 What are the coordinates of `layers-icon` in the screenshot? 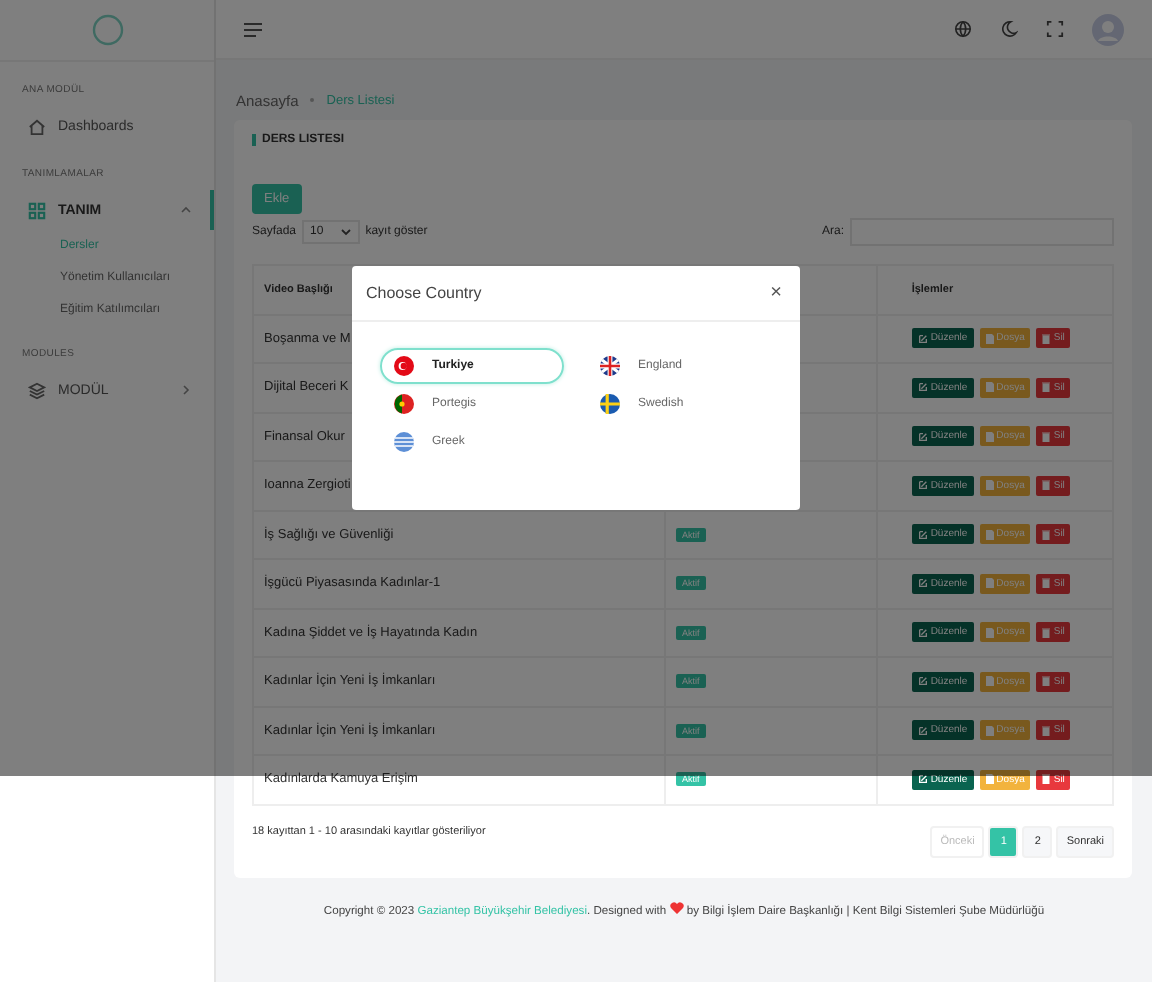 It's located at (37, 390).